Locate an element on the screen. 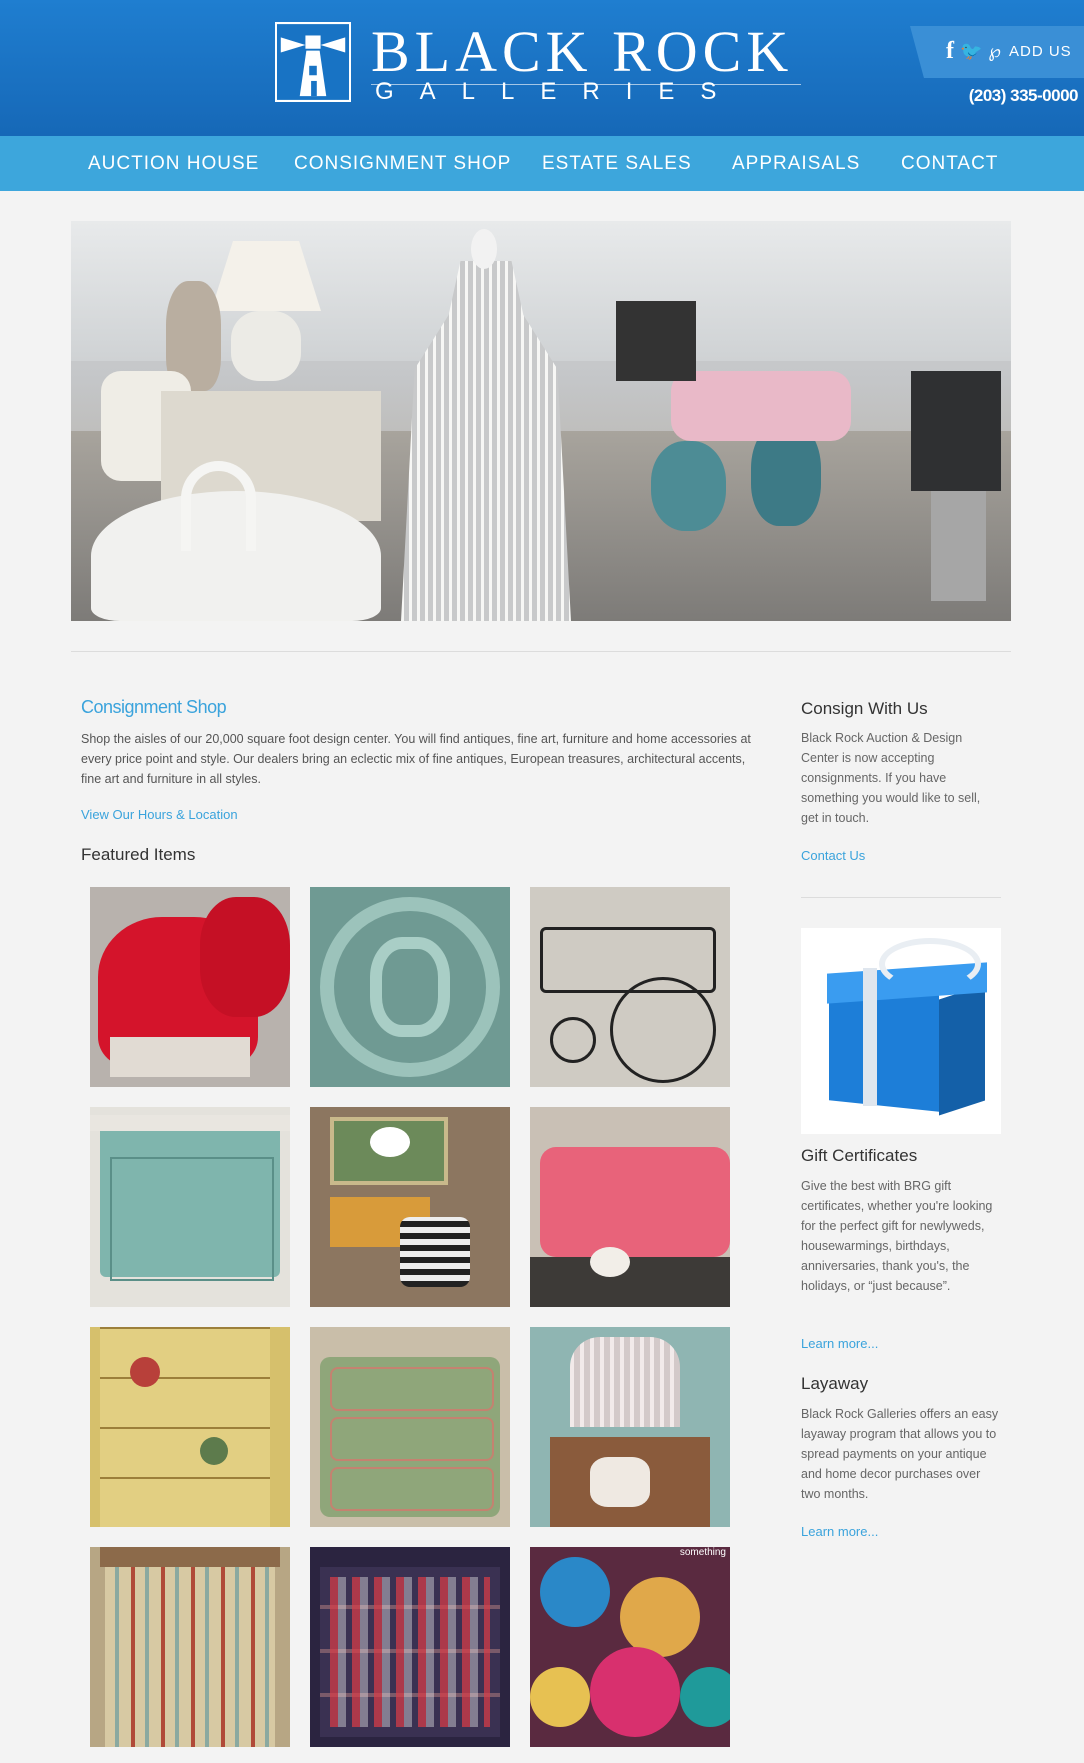 This screenshot has width=1084, height=1763. featured-item-mid-century-room is located at coordinates (410, 1207).